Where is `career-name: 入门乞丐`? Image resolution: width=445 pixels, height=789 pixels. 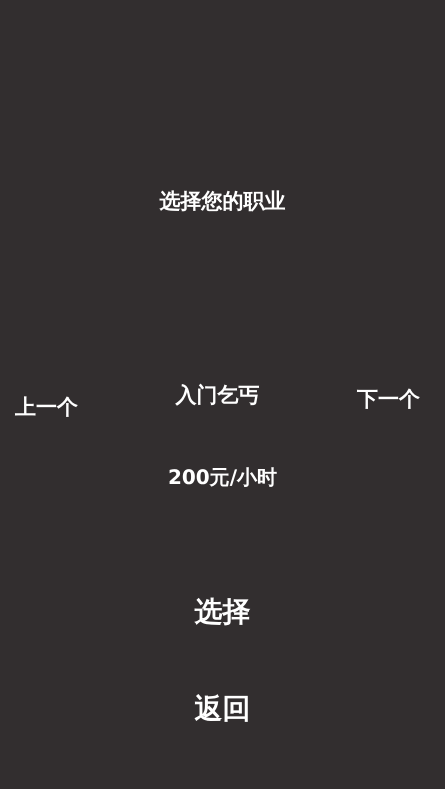
career-name: 入门乞丐 is located at coordinates (218, 395).